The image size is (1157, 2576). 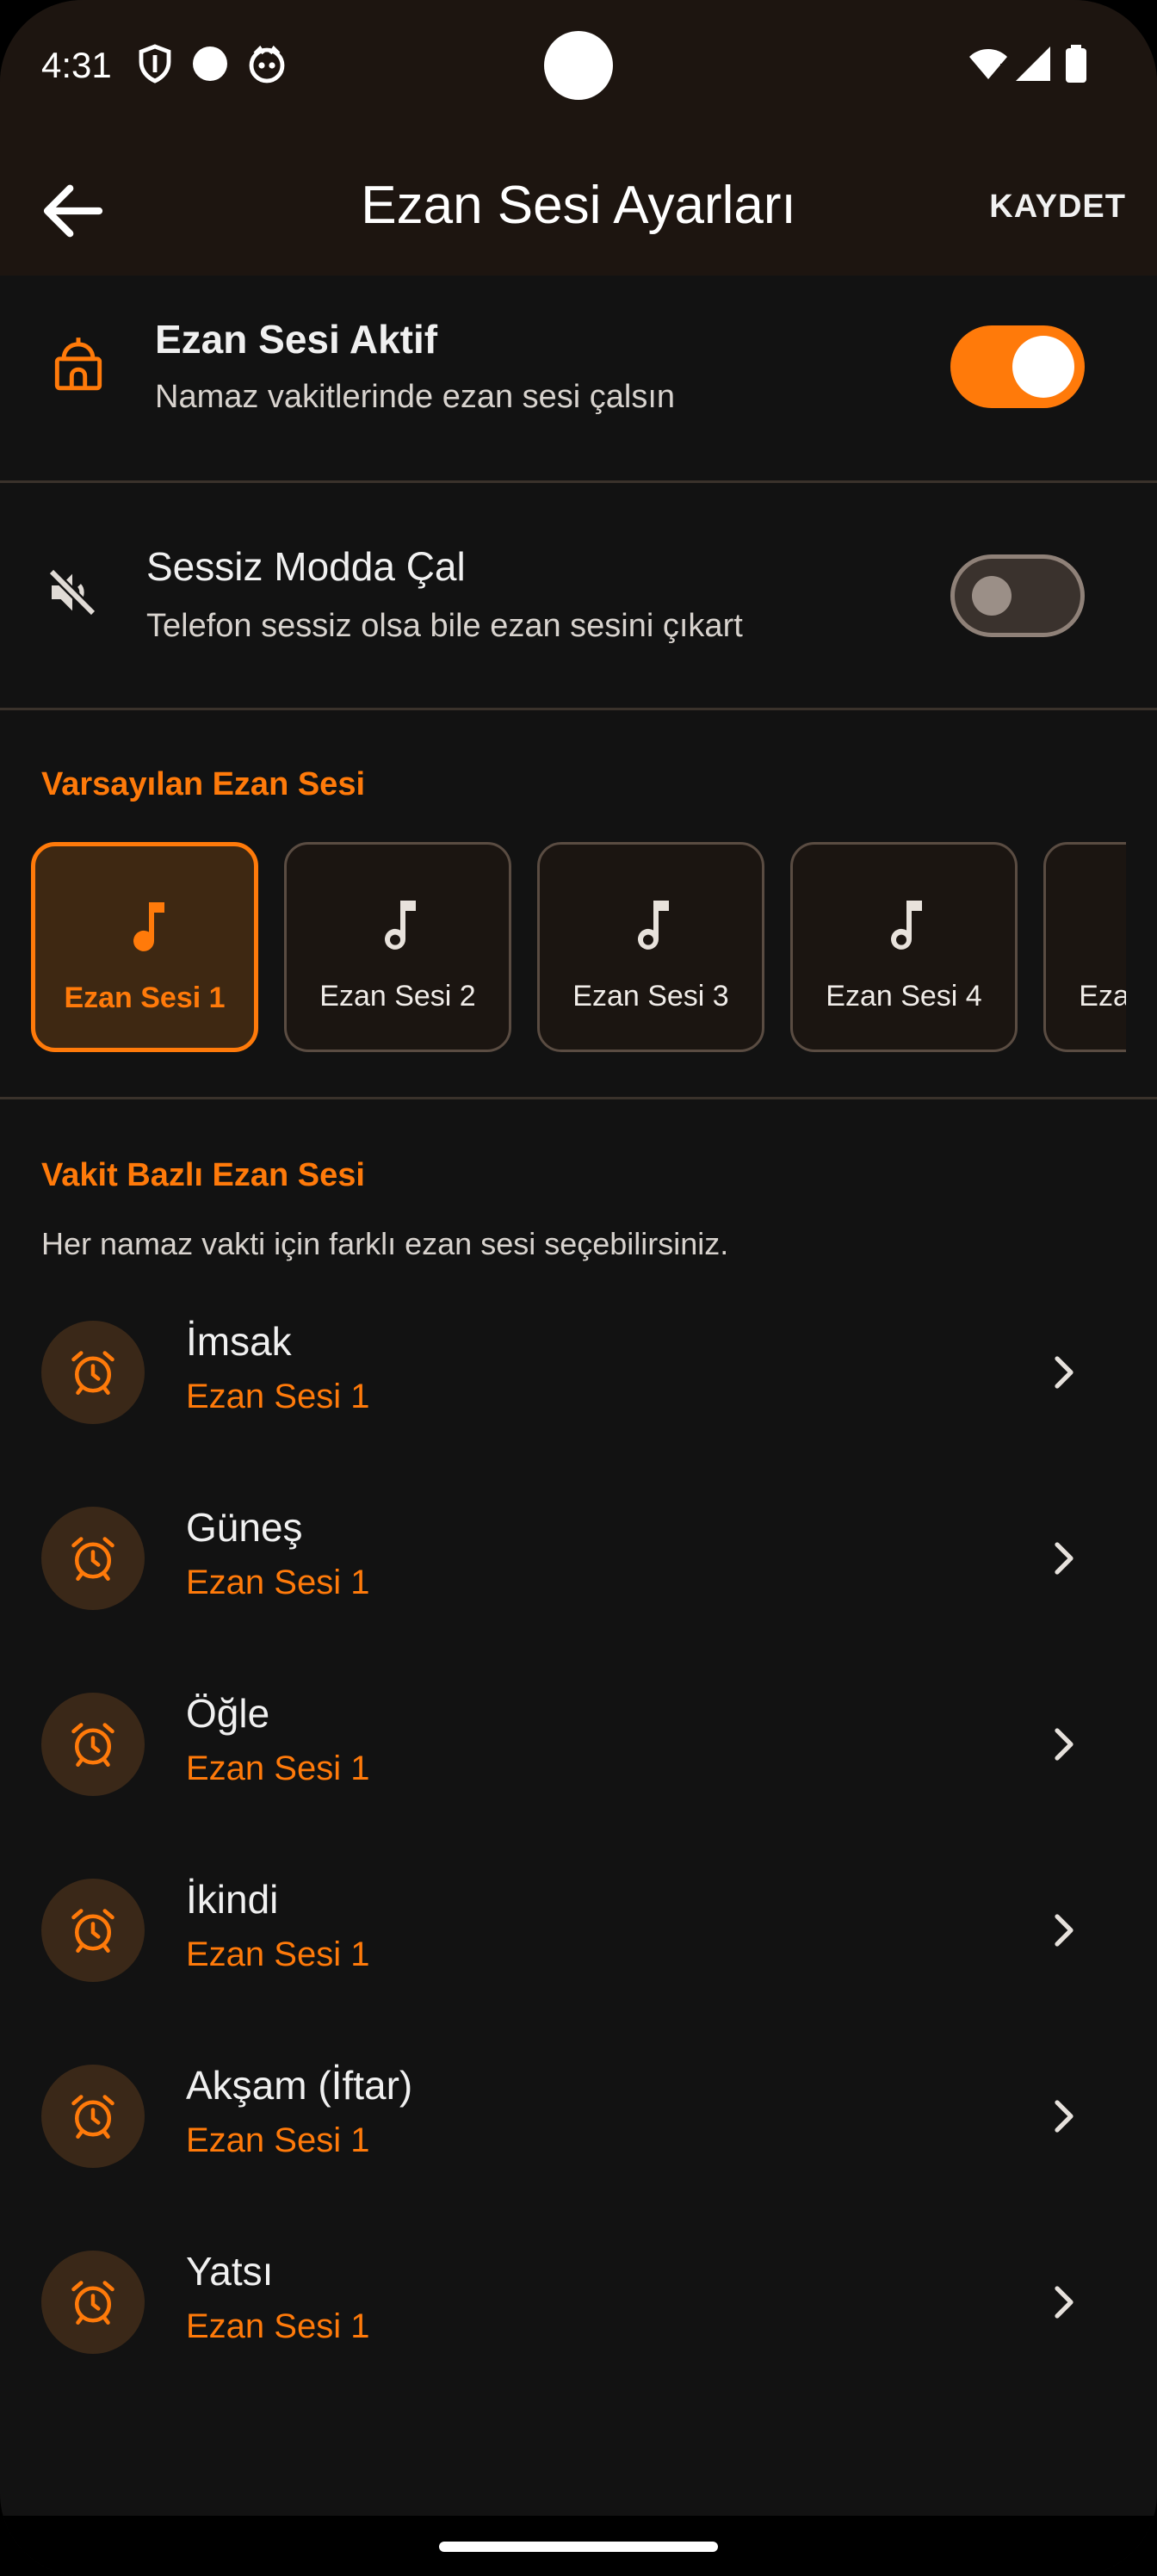 I want to click on sound-card-2: Ezan Sesi 2, so click(x=398, y=947).